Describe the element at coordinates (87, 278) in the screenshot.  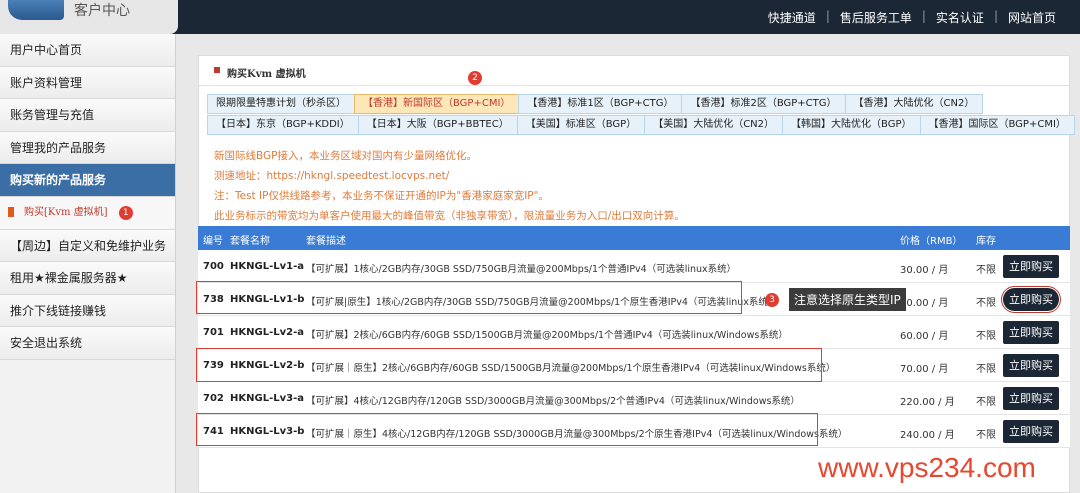
I see `sidebar-item-bare-metal: 租用★裸金属服务器★` at that location.